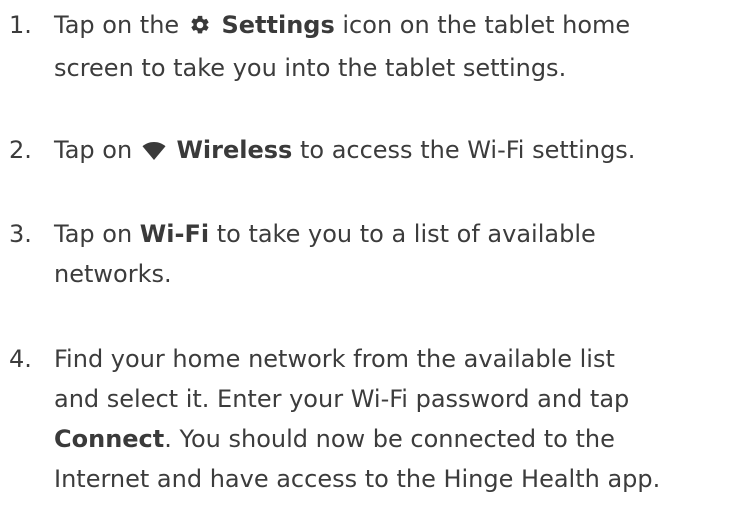 The image size is (744, 518). Describe the element at coordinates (278, 25) in the screenshot. I see `step-keyword: Settings` at that location.